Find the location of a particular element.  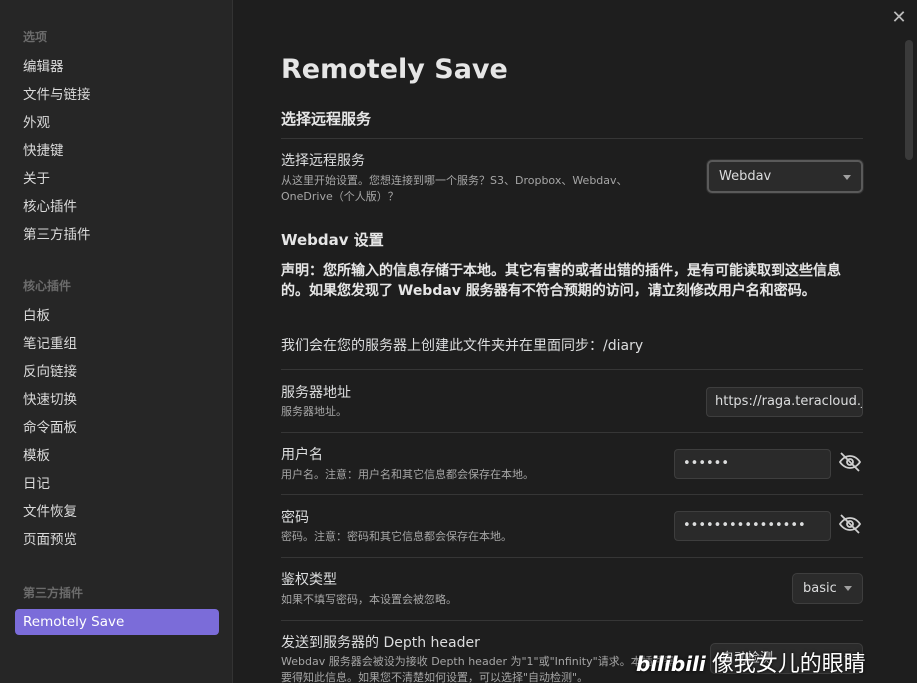

sidebar-item-core-plugins: 核心插件 is located at coordinates (116, 207).